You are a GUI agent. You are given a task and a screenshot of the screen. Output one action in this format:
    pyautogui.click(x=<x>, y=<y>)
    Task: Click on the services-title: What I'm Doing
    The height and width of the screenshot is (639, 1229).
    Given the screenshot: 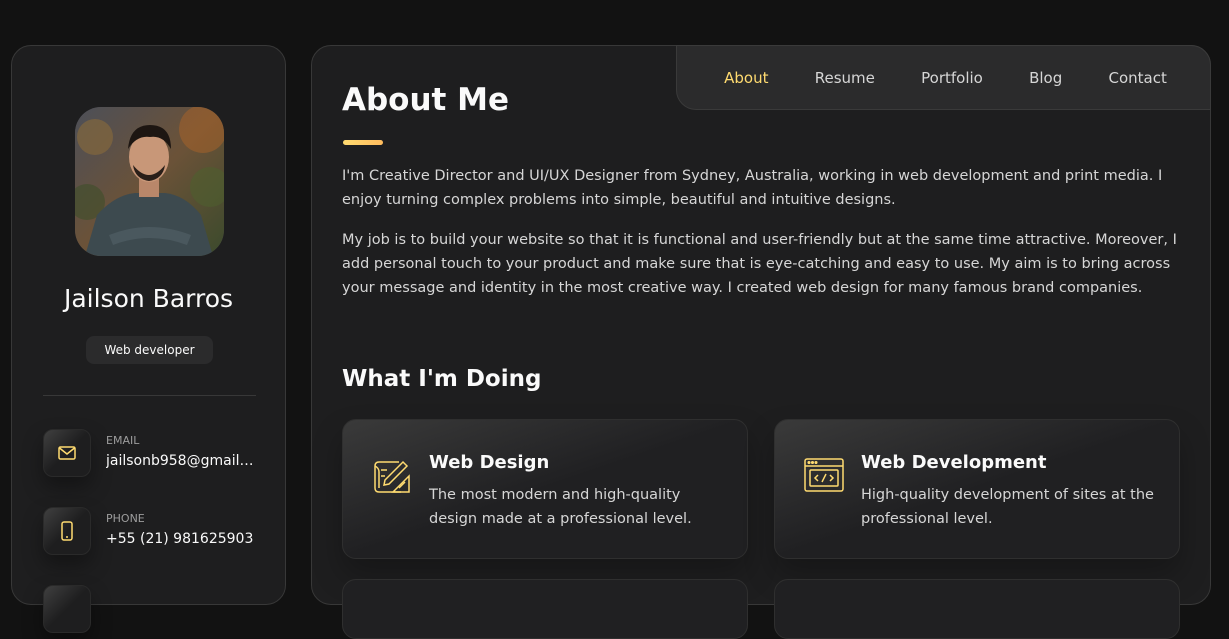 What is the action you would take?
    pyautogui.click(x=442, y=379)
    